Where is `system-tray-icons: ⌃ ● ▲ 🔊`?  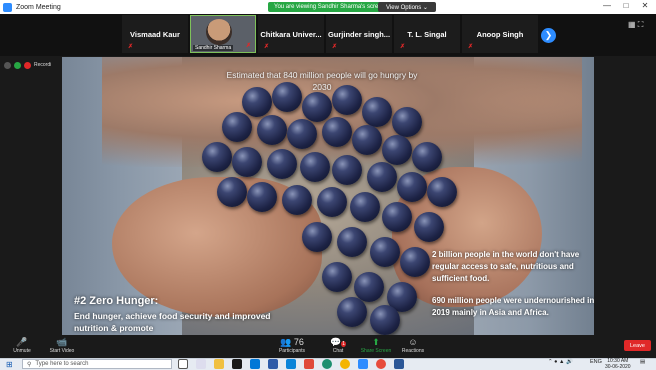 system-tray-icons: ⌃ ● ▲ 🔊 is located at coordinates (560, 362).